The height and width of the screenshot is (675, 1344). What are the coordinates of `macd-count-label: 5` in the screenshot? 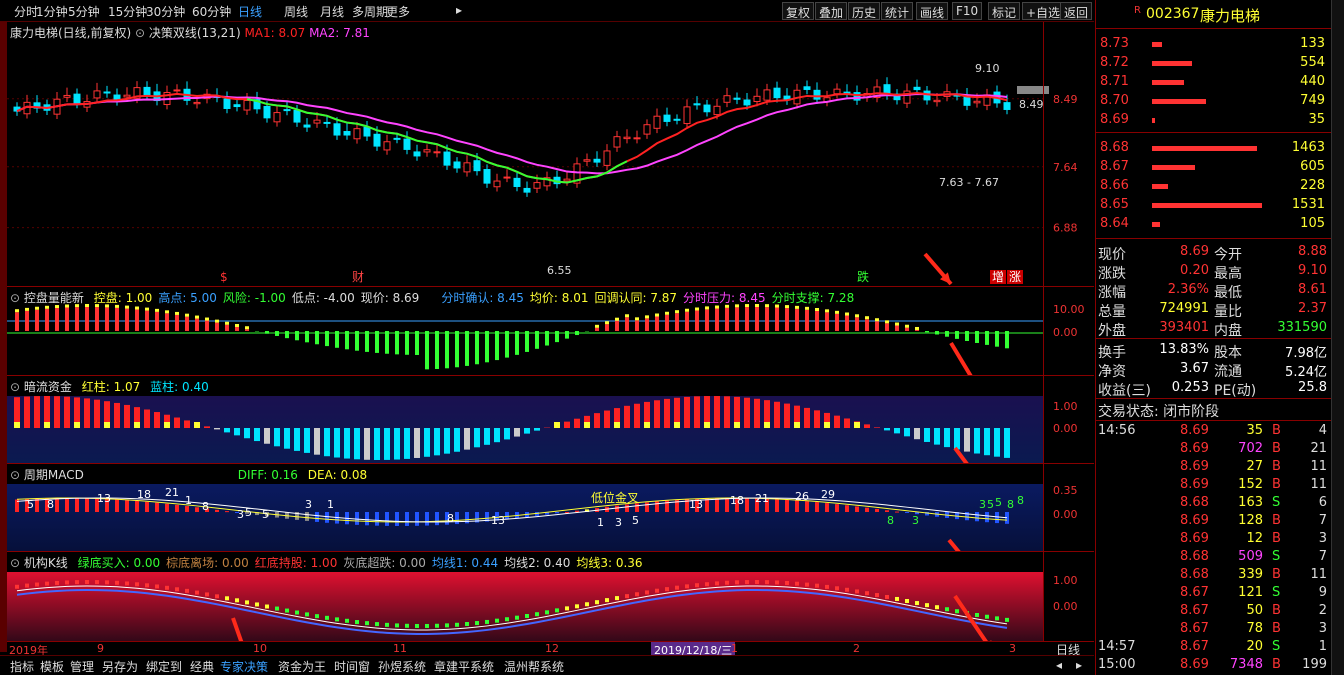 It's located at (990, 504).